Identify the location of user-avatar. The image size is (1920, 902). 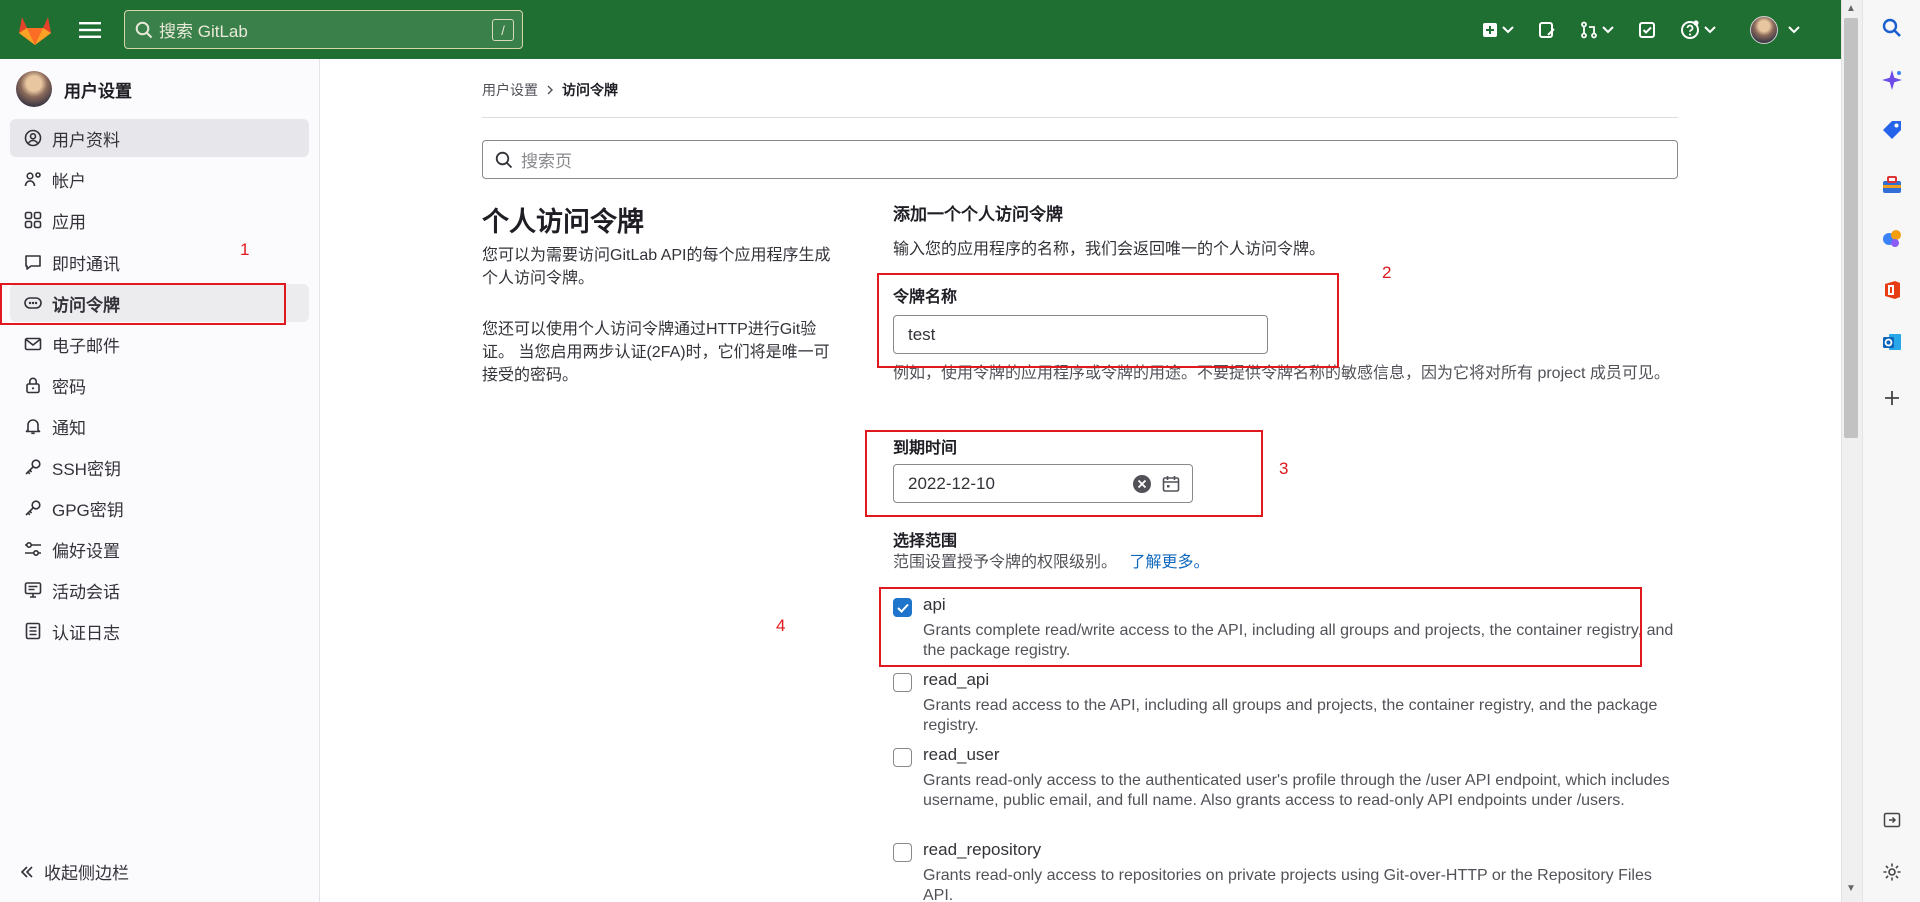
(1764, 29).